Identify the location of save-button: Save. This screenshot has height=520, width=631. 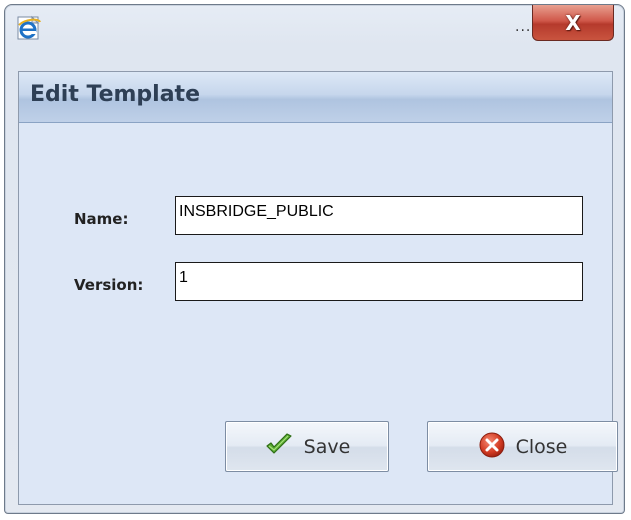
(307, 446).